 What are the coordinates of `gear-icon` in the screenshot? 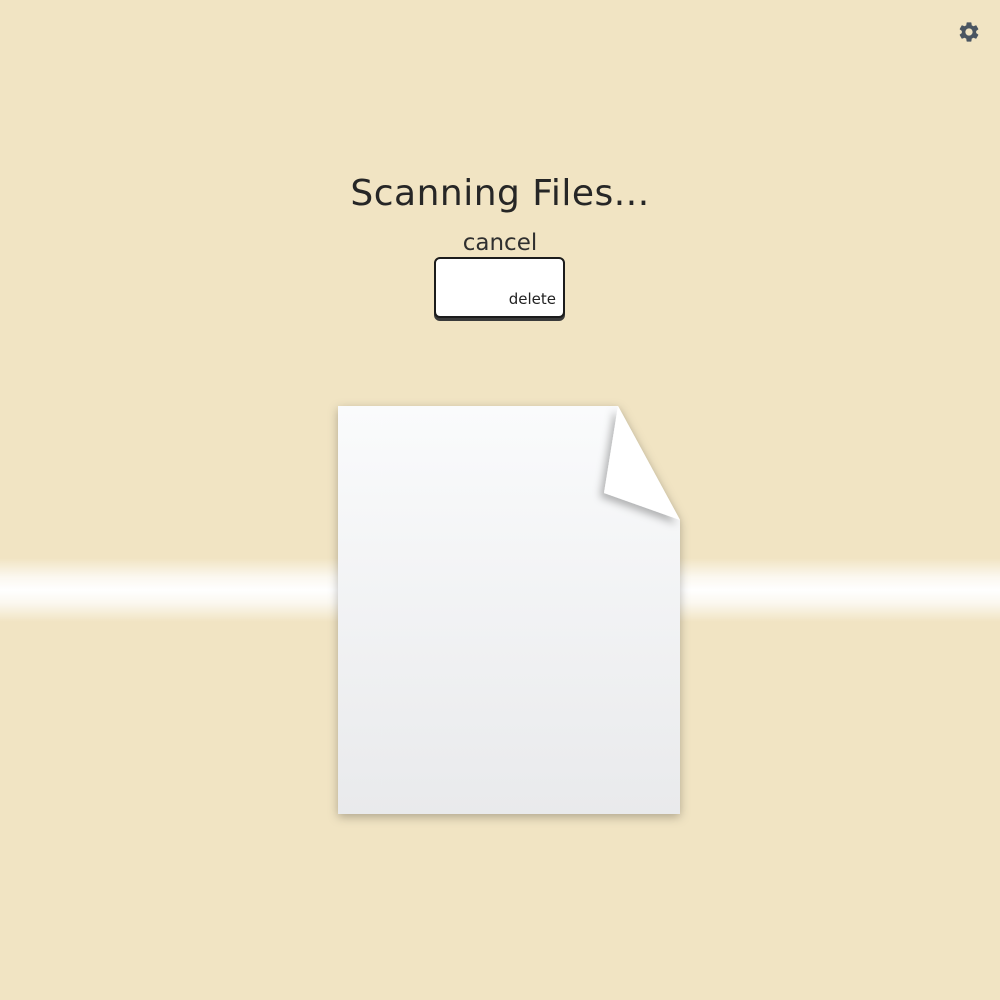 It's located at (969, 32).